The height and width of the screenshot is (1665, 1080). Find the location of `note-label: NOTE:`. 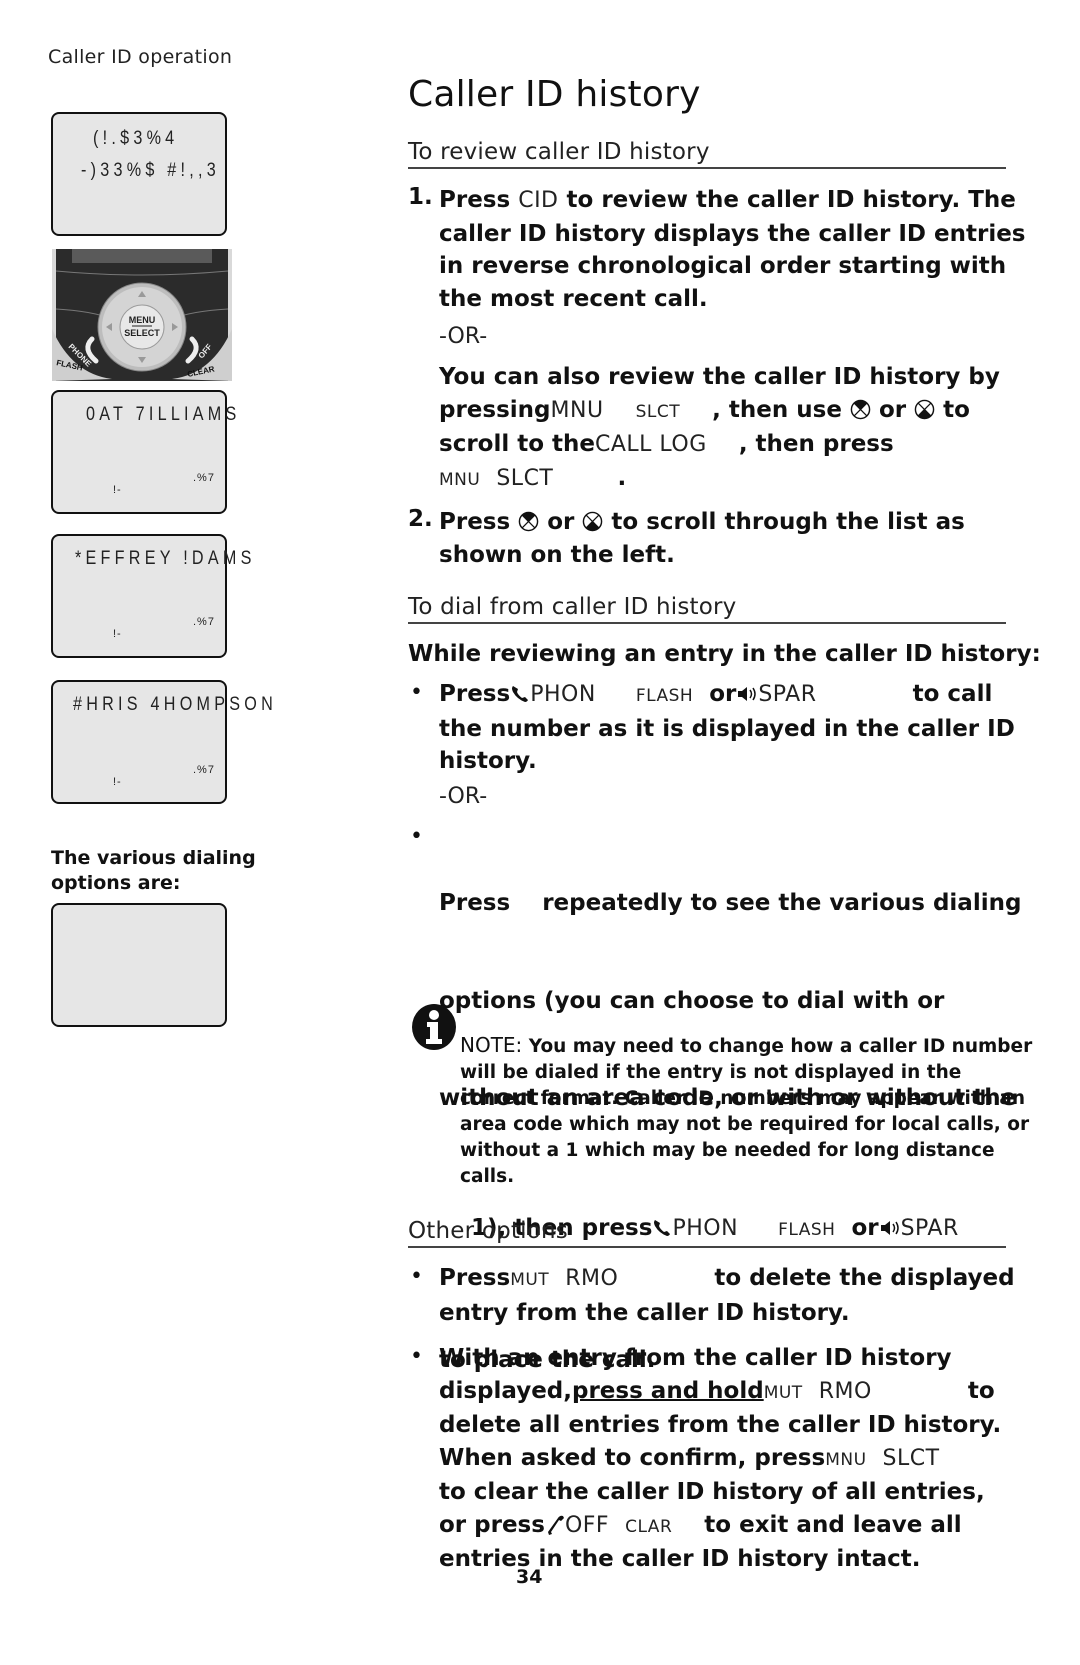

note-label: NOTE: is located at coordinates (491, 1045).